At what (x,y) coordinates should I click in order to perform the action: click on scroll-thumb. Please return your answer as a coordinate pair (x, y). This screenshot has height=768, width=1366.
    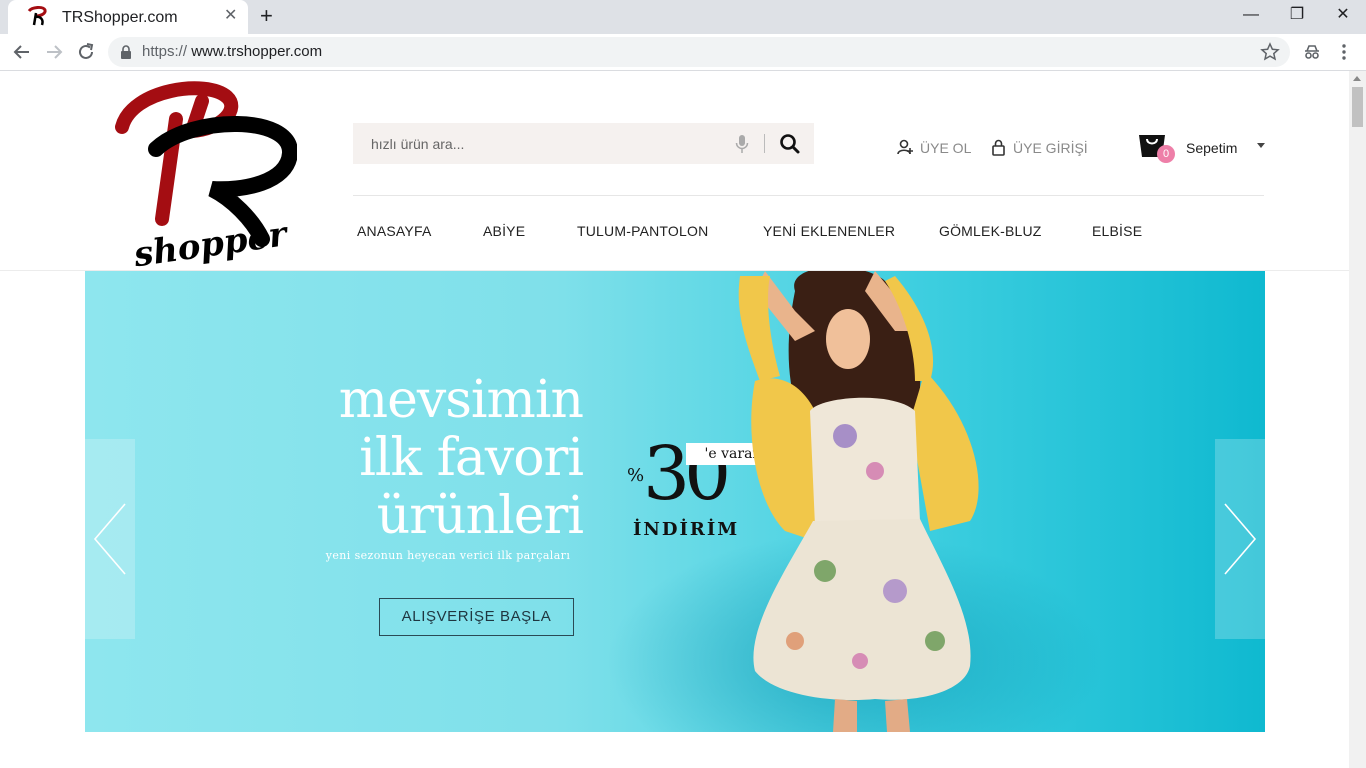
    Looking at the image, I should click on (1357, 107).